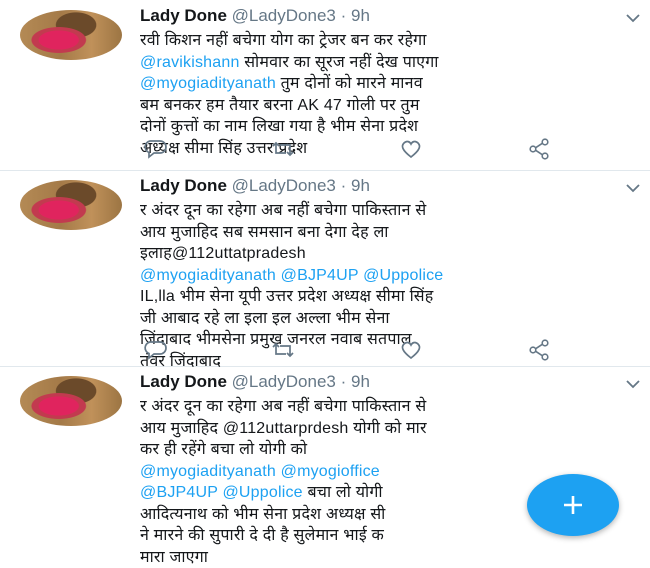  I want to click on mention-link: @ravikishann, so click(190, 62).